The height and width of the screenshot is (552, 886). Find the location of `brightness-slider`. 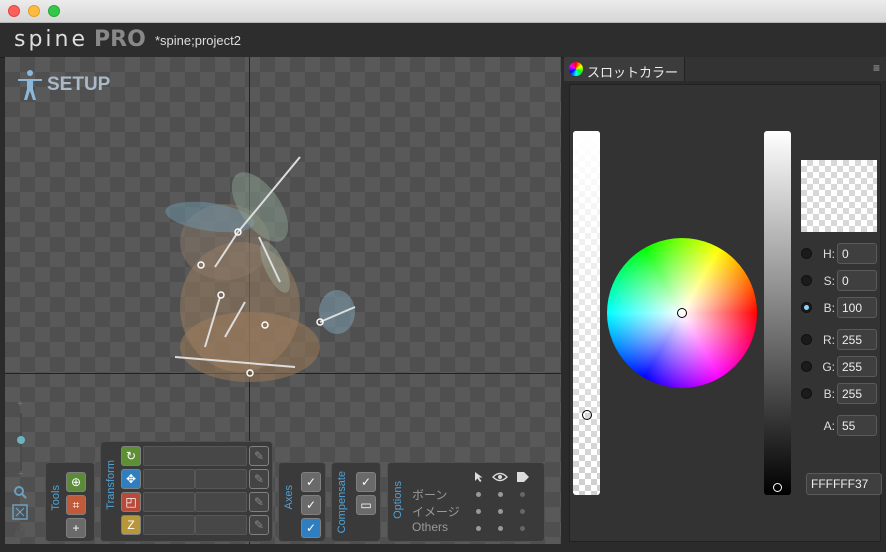

brightness-slider is located at coordinates (777, 313).